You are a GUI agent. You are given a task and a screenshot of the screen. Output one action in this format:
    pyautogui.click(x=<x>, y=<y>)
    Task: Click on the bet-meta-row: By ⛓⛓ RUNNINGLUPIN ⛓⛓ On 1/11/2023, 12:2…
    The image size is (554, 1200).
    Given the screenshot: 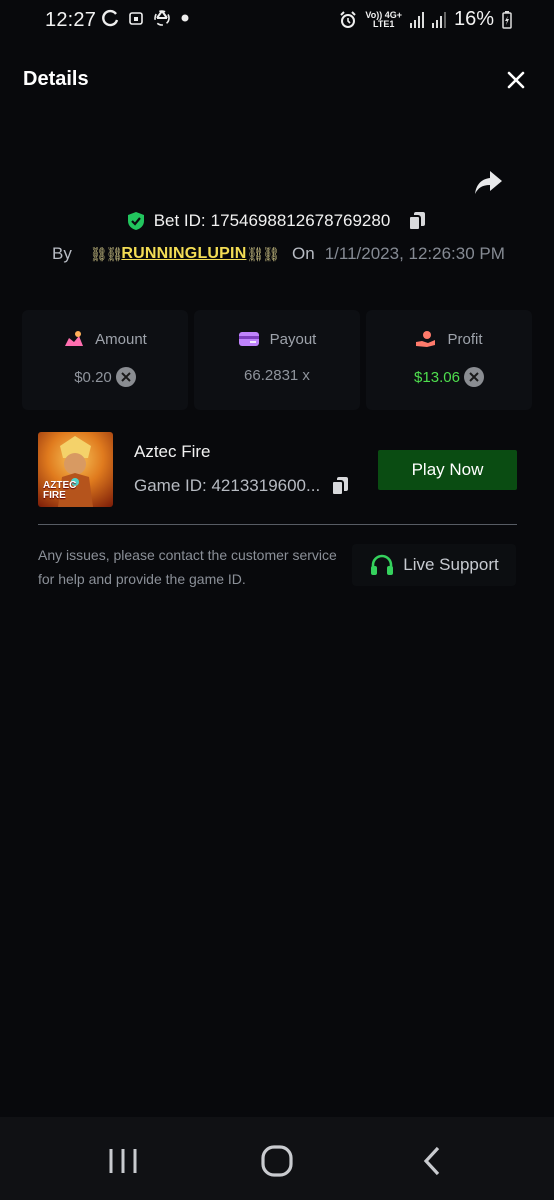 What is the action you would take?
    pyautogui.click(x=278, y=254)
    